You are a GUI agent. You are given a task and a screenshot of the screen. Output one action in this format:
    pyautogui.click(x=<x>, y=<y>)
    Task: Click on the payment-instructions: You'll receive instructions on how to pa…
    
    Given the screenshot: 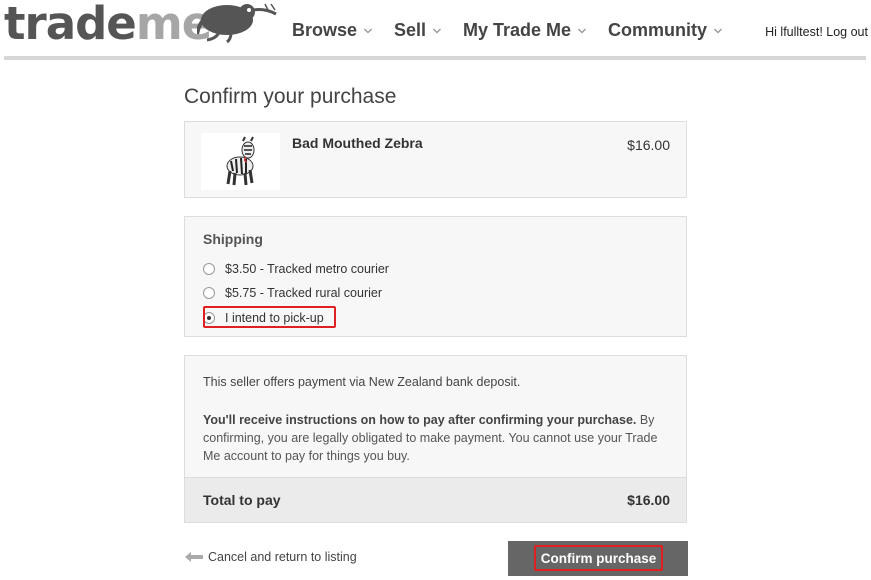 What is the action you would take?
    pyautogui.click(x=438, y=438)
    